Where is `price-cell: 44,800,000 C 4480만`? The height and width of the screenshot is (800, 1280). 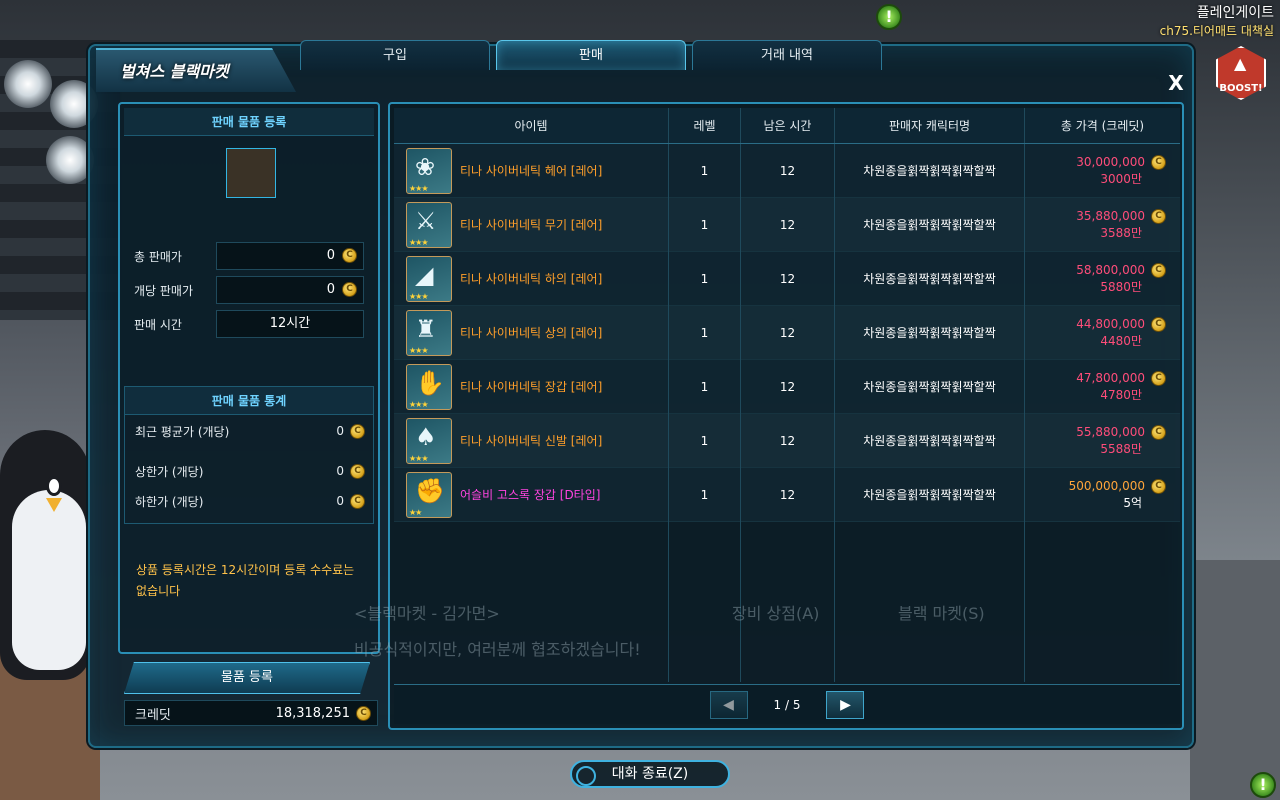
price-cell: 44,800,000 C 4480만 is located at coordinates (1102, 332).